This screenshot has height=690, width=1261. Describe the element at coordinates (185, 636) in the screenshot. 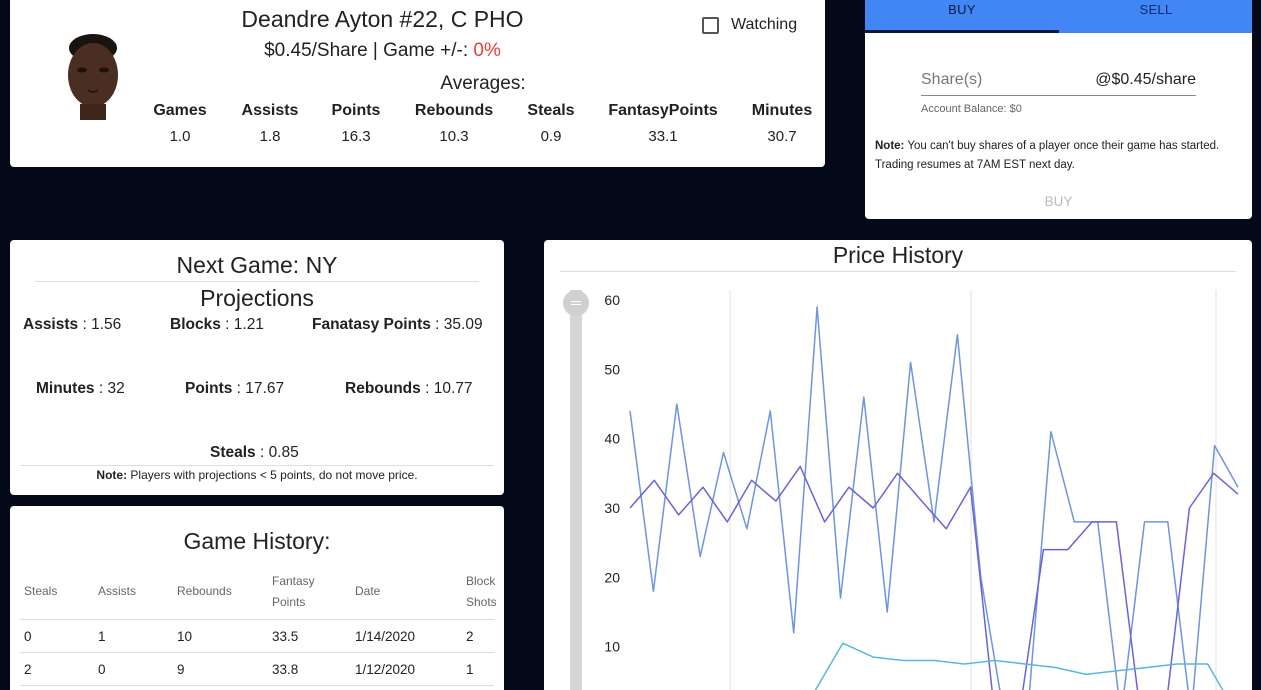

I see `cell-rebounds: 10` at that location.